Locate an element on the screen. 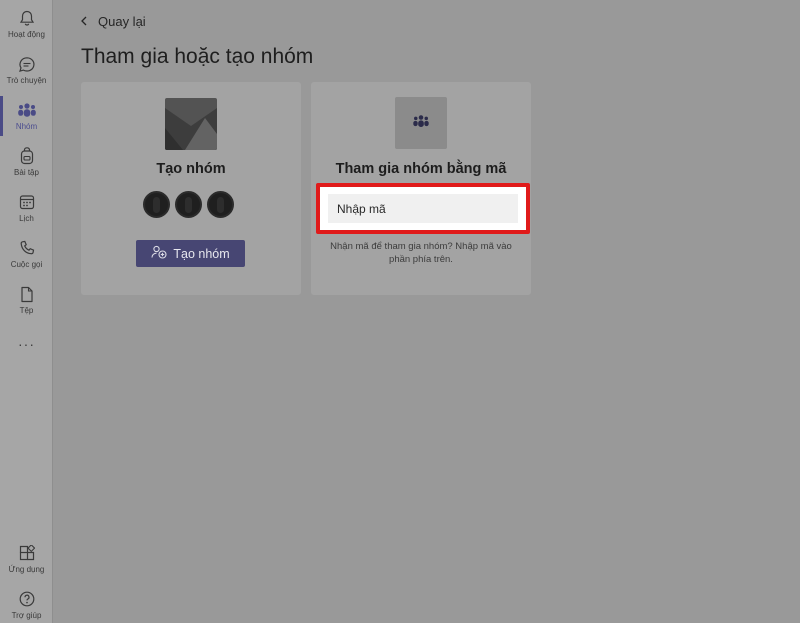  rail-label: Ứng dụng is located at coordinates (26, 569).